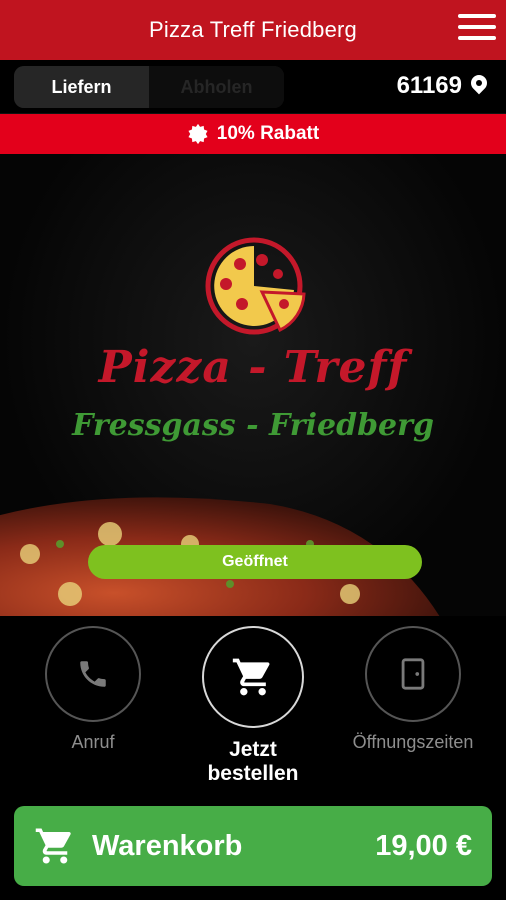  I want to click on zip-code: 61169, so click(429, 85).